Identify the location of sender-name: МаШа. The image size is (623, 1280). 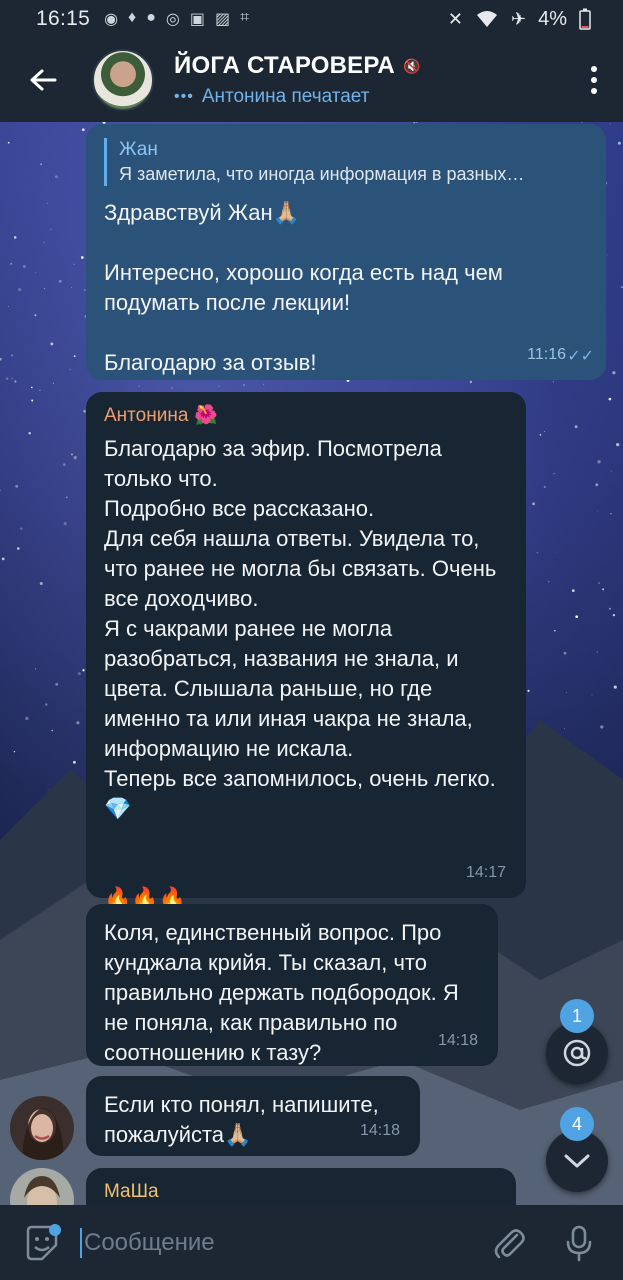
(301, 1192).